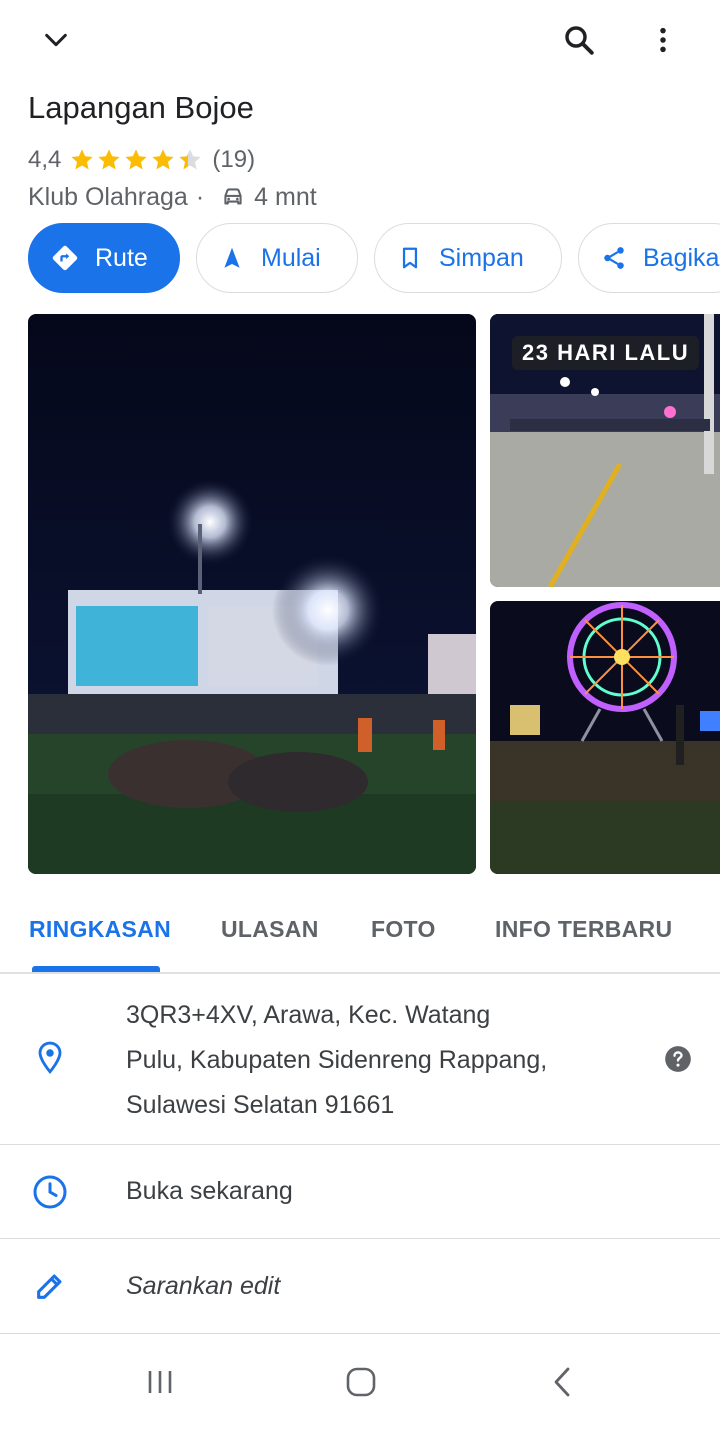  I want to click on back-icon, so click(562, 1382).